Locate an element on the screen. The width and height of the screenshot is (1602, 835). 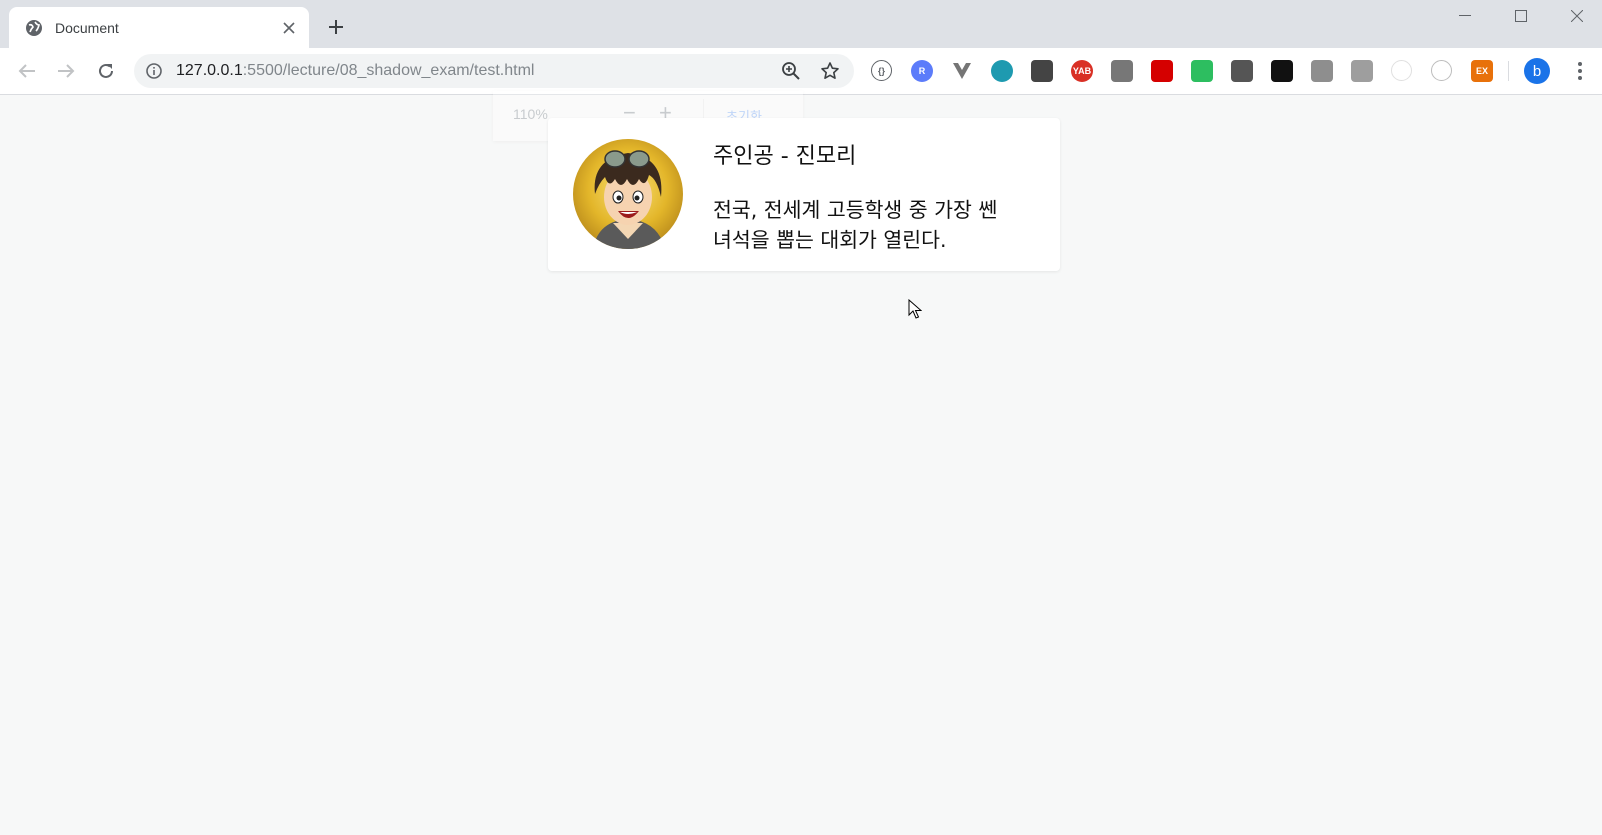
minimize-icon is located at coordinates (1465, 15).